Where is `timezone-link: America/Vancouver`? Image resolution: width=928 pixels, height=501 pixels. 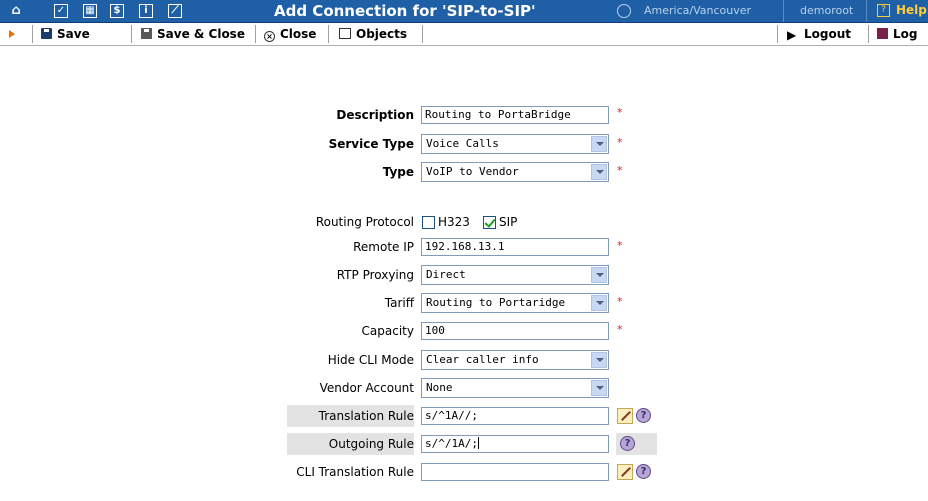 timezone-link: America/Vancouver is located at coordinates (697, 10).